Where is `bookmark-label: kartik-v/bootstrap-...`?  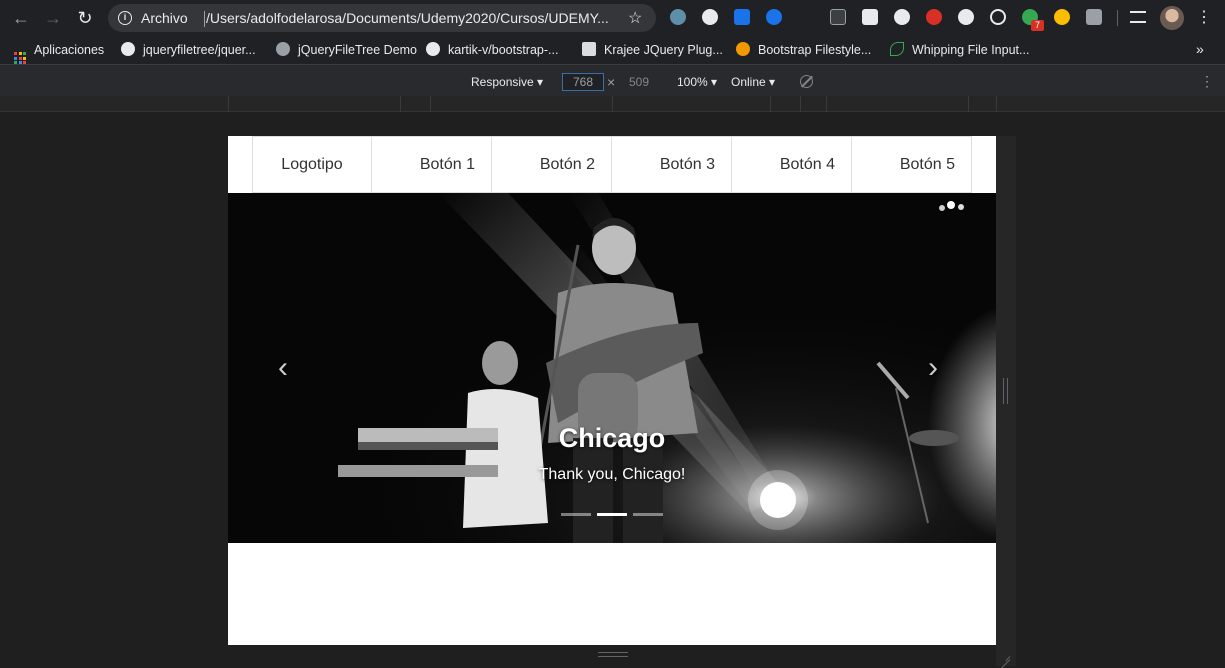
bookmark-label: kartik-v/bootstrap-... is located at coordinates (503, 50).